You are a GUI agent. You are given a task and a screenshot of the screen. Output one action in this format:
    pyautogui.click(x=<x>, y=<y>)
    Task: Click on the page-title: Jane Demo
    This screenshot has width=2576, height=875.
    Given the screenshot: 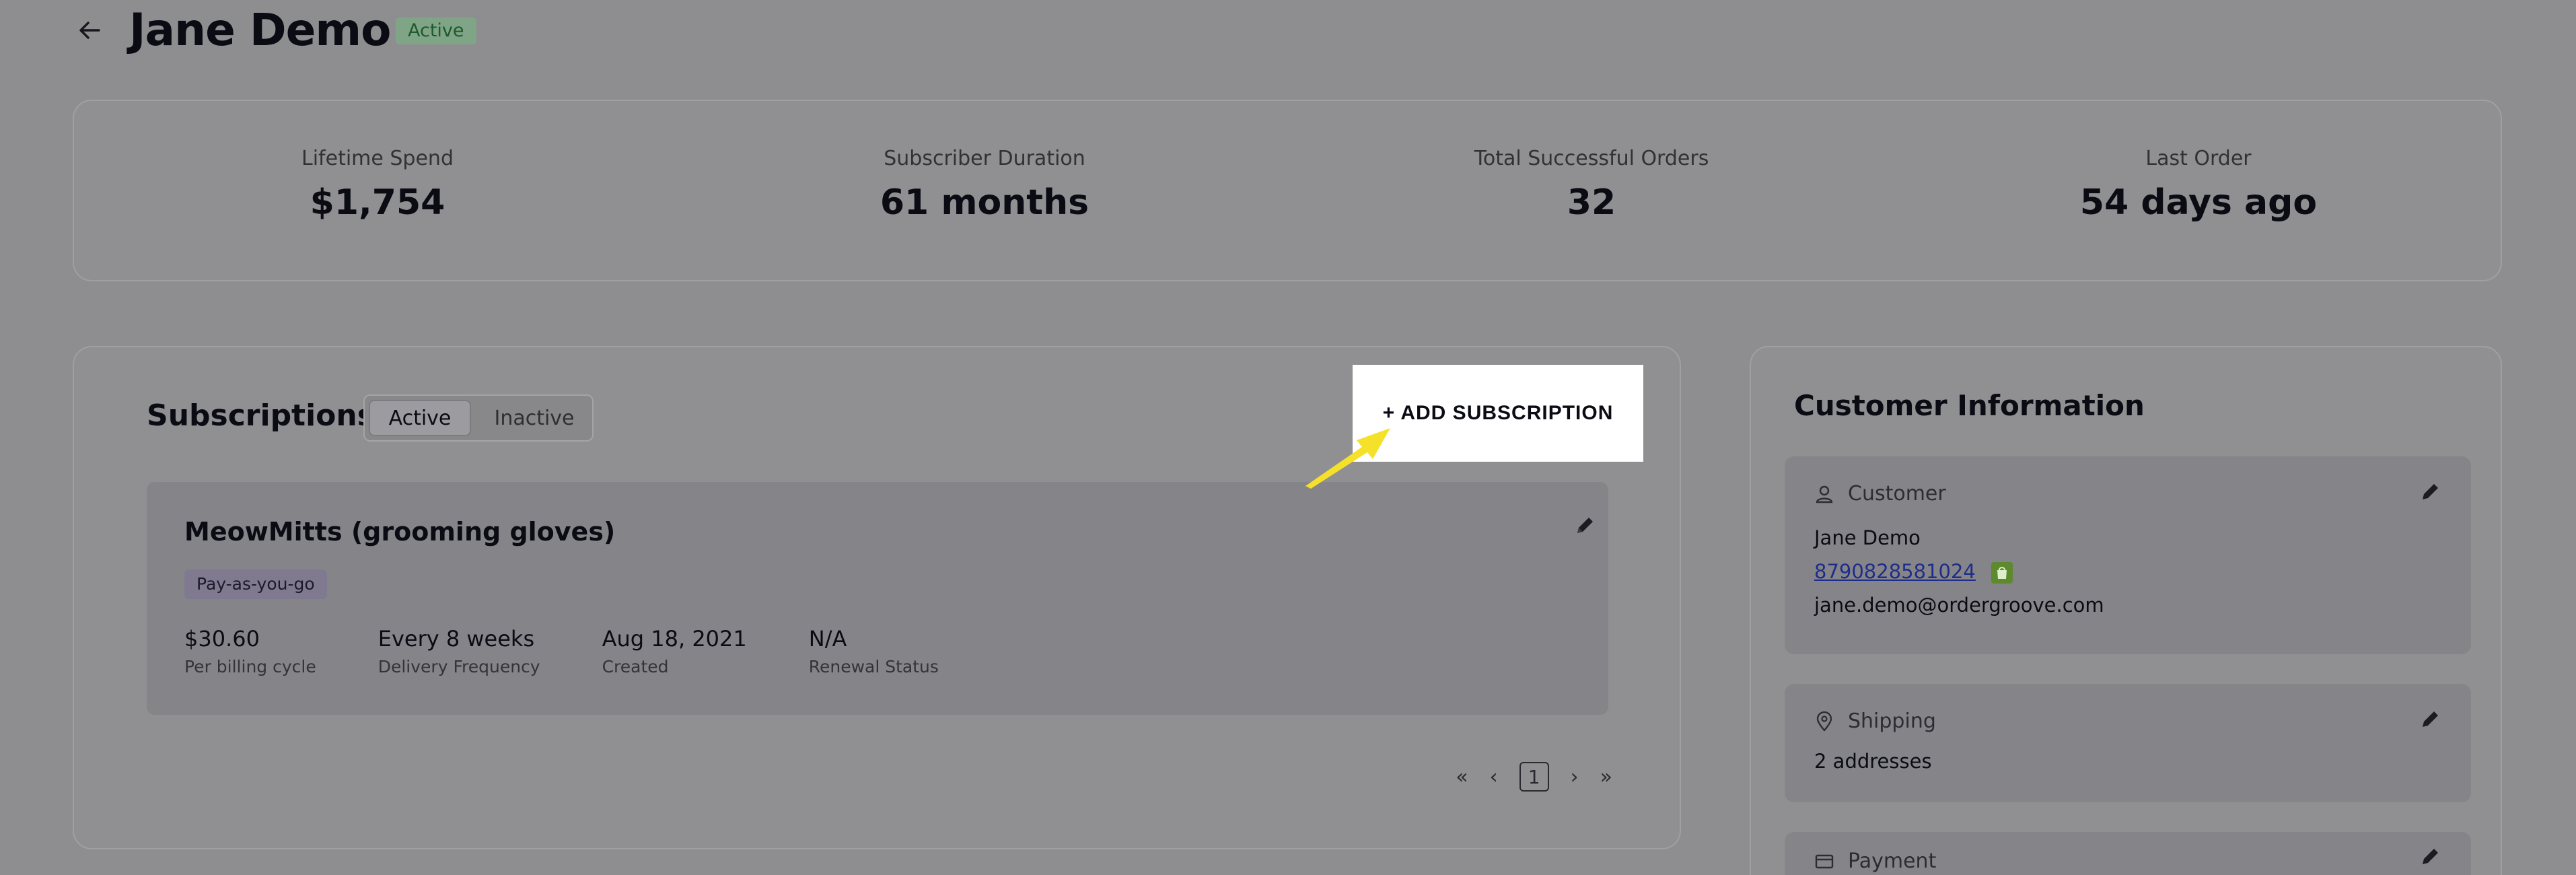 What is the action you would take?
    pyautogui.click(x=260, y=30)
    